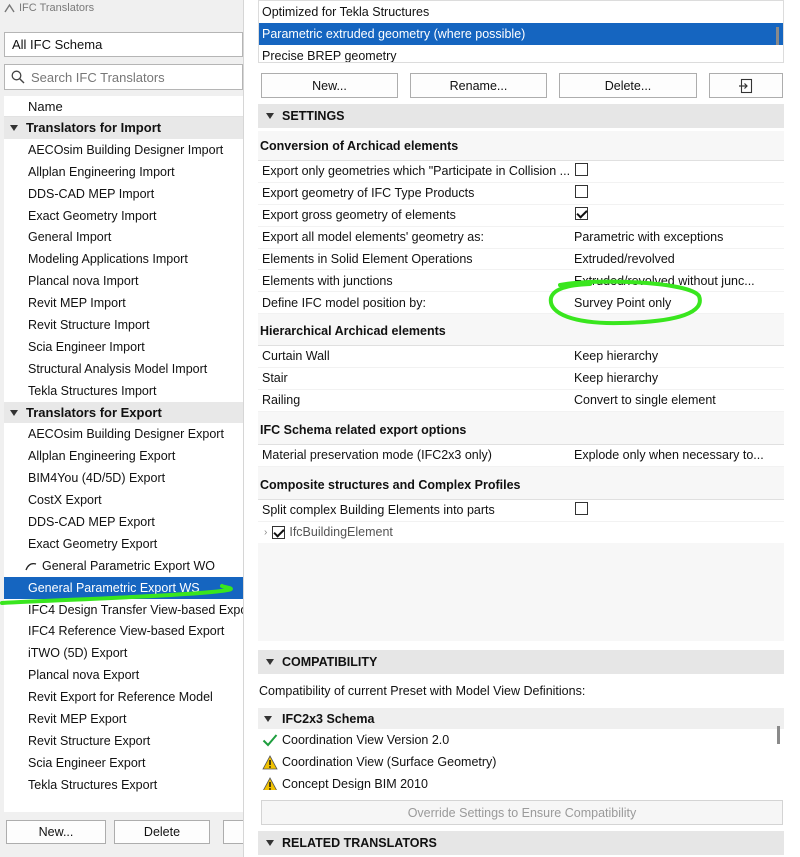  What do you see at coordinates (123, 347) in the screenshot?
I see `import-item: Scia Engineer Import` at bounding box center [123, 347].